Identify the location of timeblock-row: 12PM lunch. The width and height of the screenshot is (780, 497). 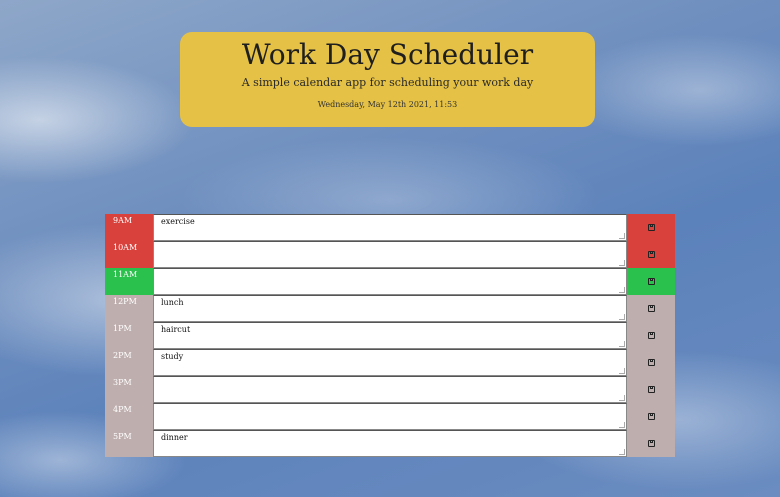
(390, 308).